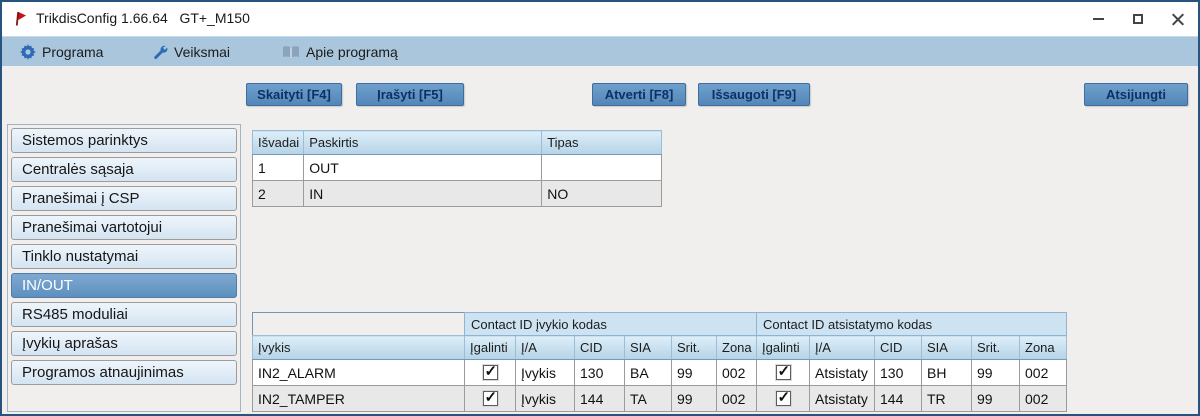 This screenshot has width=1200, height=416. Describe the element at coordinates (358, 398) in the screenshot. I see `event-name-cell: IN2_TAMPER` at that location.